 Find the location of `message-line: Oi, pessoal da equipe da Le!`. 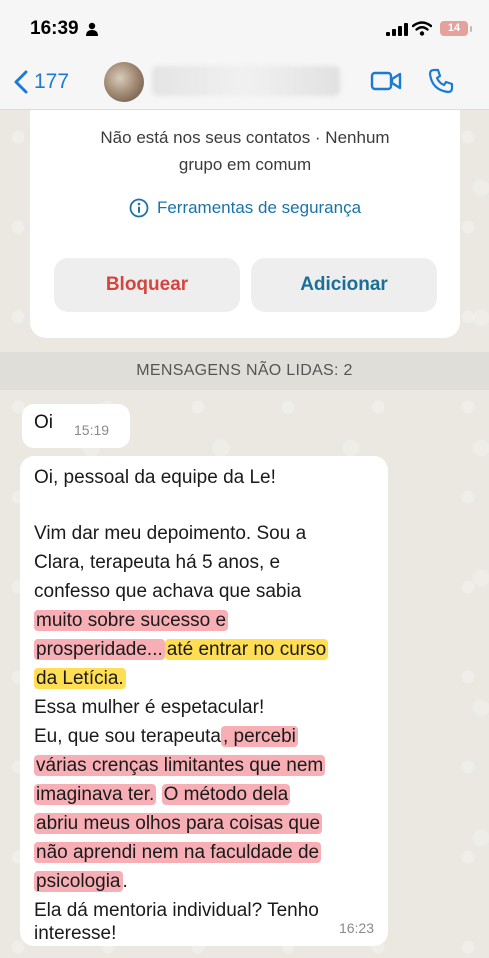

message-line: Oi, pessoal da equipe da Le! is located at coordinates (155, 477).